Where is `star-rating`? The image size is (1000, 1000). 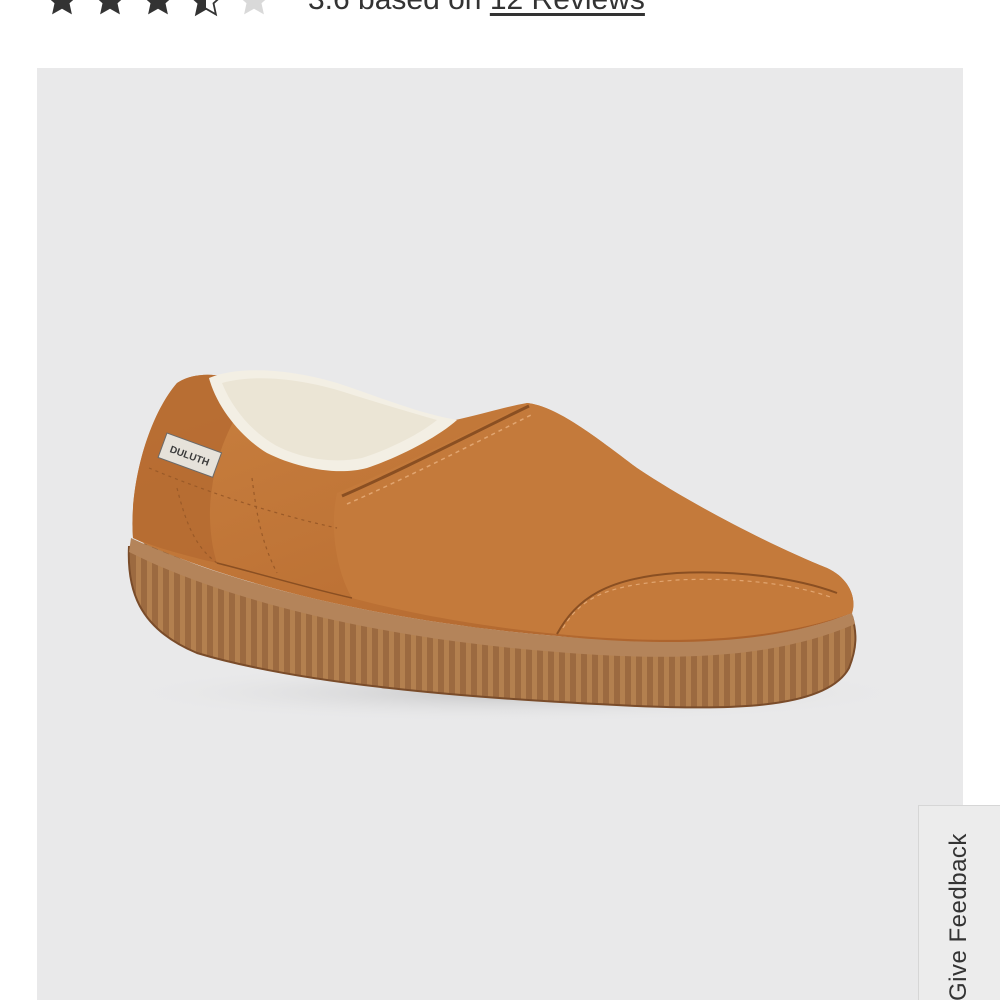 star-rating is located at coordinates (158, 9).